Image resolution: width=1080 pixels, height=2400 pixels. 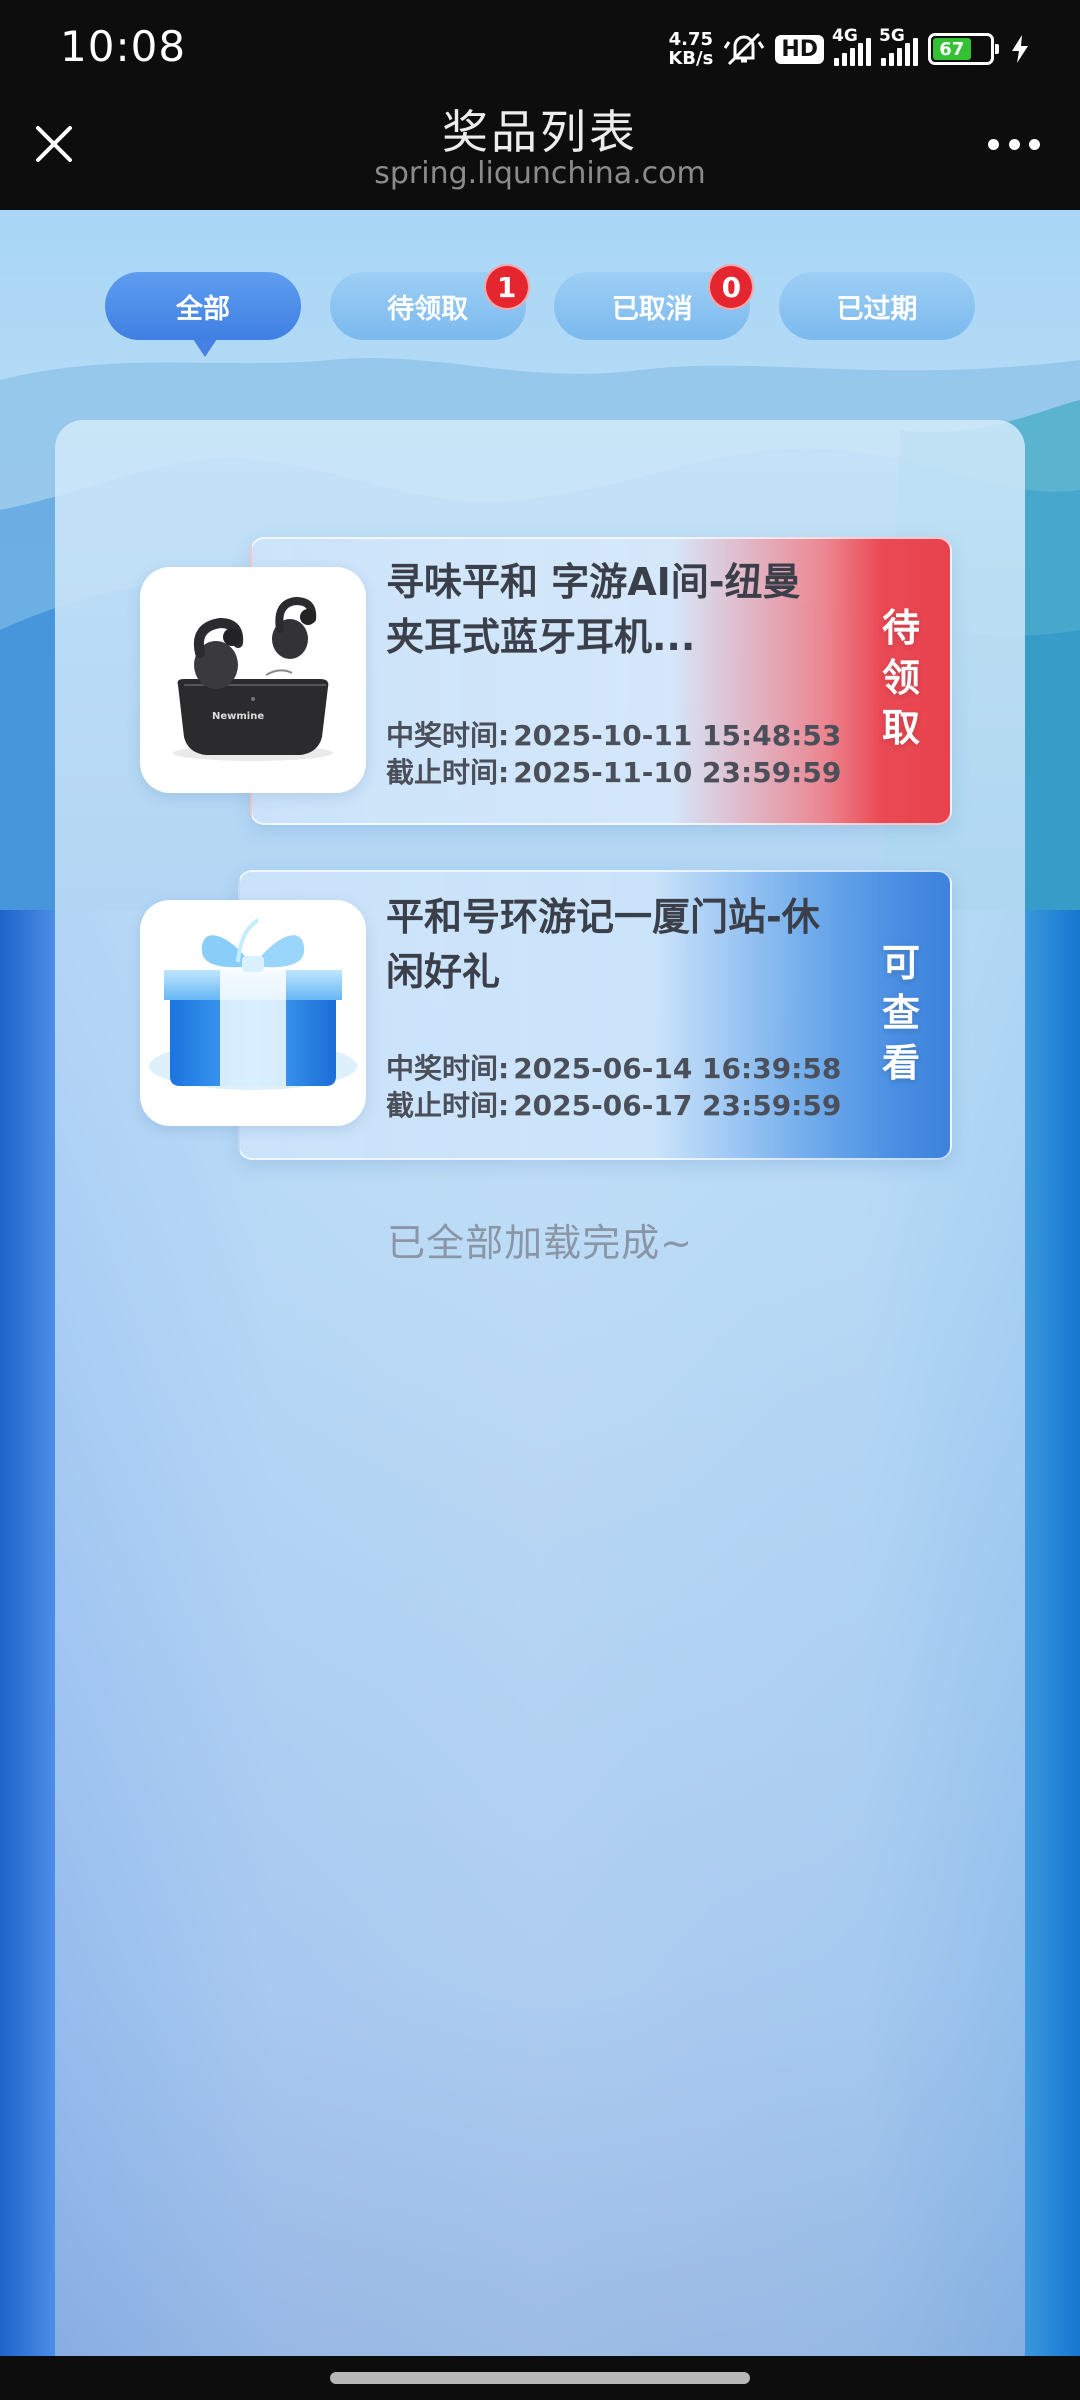 I want to click on win-time: 中奖时间: 2025-06-14 16:39:58, so click(x=614, y=1068).